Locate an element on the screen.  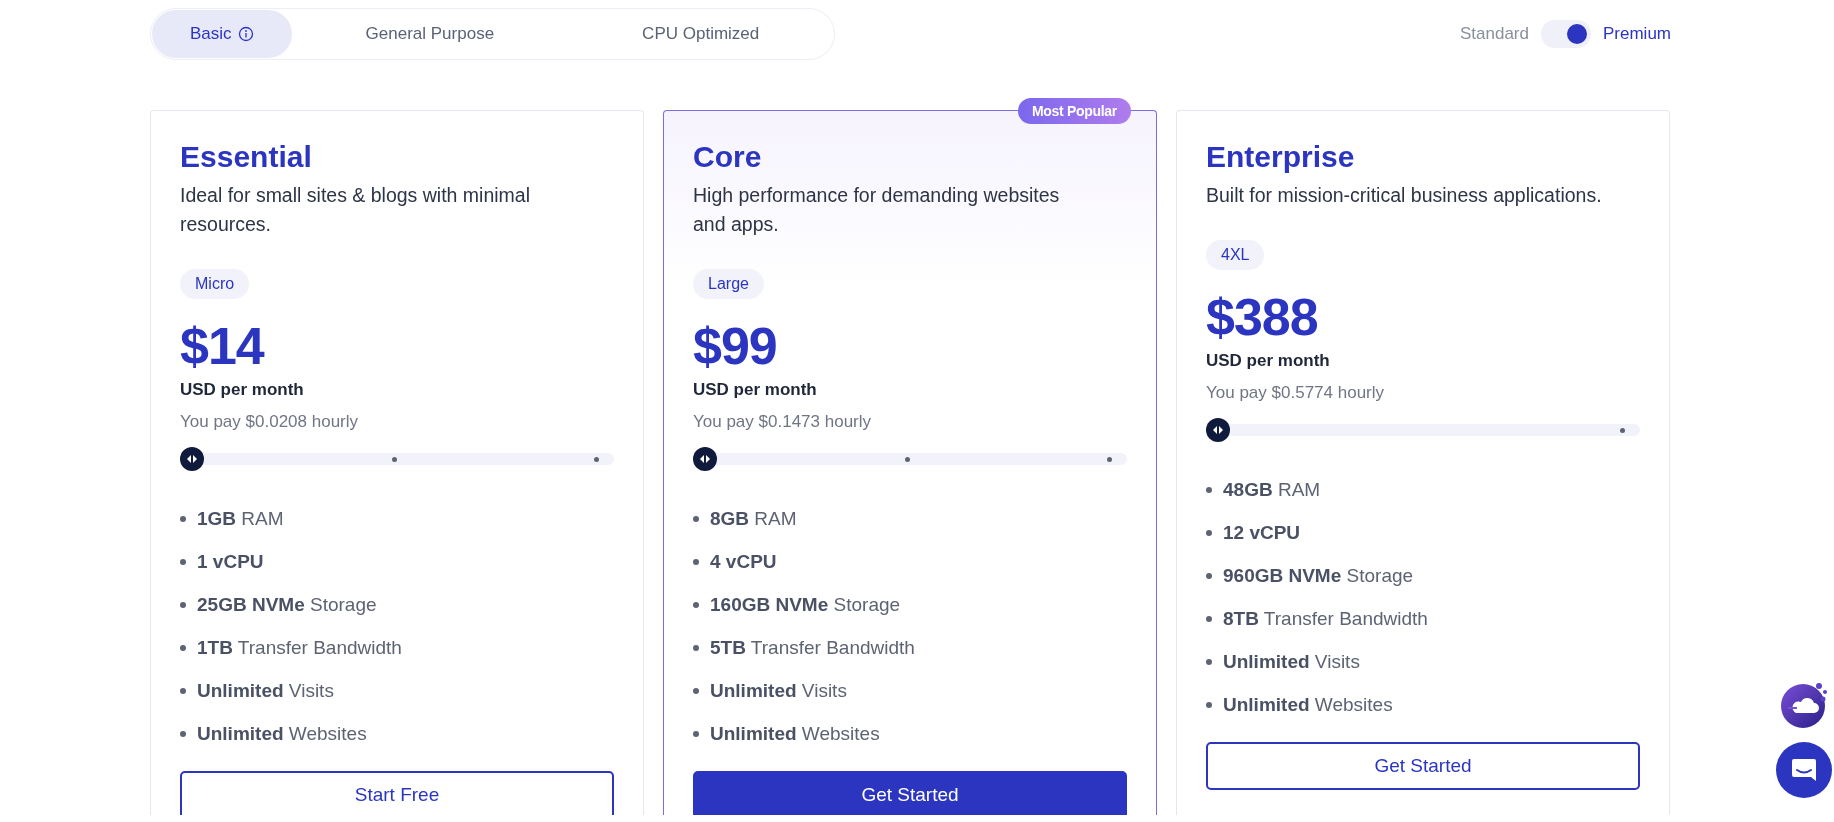
hourly-price: You pay $0.1473 hourly is located at coordinates (783, 422).